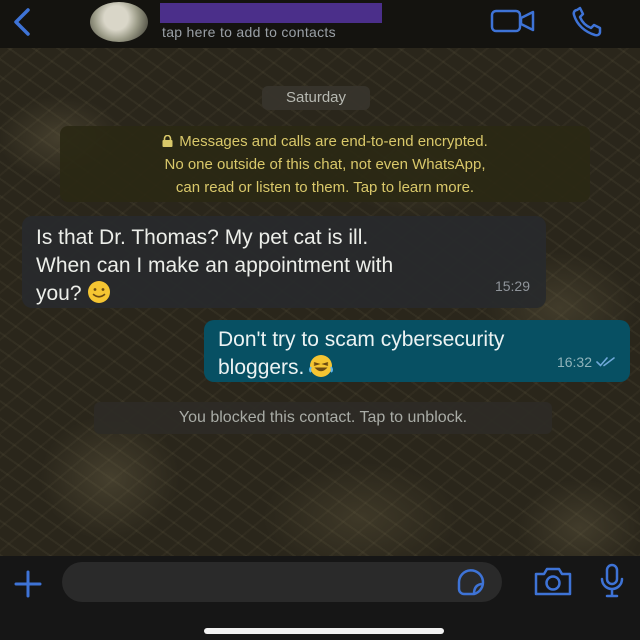 The height and width of the screenshot is (640, 640). Describe the element at coordinates (553, 581) in the screenshot. I see `camera-icon` at that location.